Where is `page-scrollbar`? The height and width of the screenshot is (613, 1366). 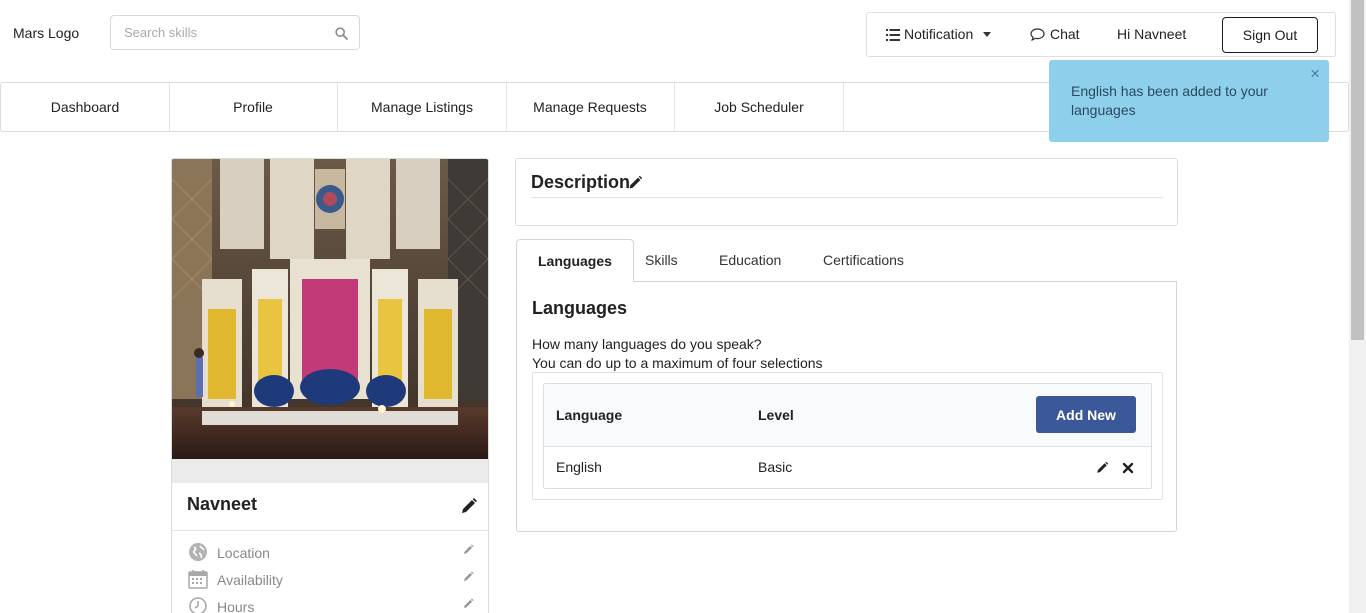 page-scrollbar is located at coordinates (1357, 306).